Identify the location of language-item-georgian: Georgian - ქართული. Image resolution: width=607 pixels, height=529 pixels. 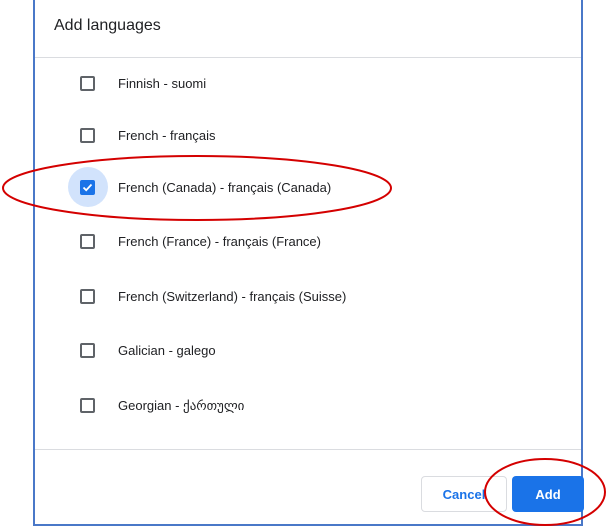
(308, 406).